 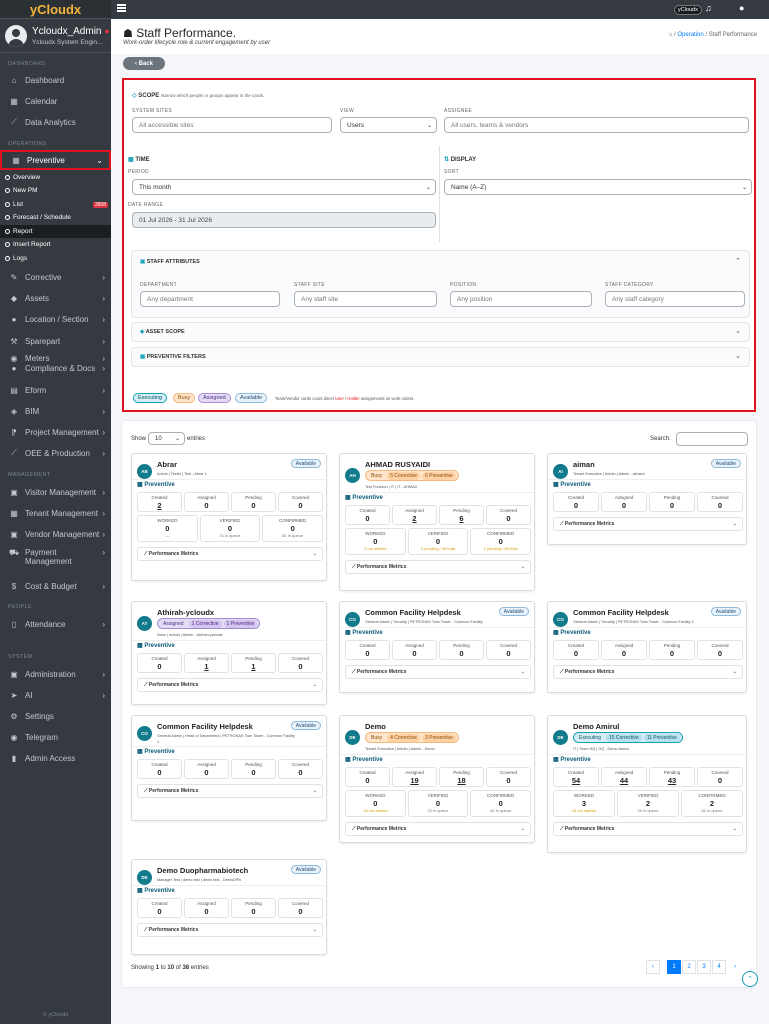 I want to click on stat-pending: Pending 1, so click(x=253, y=663).